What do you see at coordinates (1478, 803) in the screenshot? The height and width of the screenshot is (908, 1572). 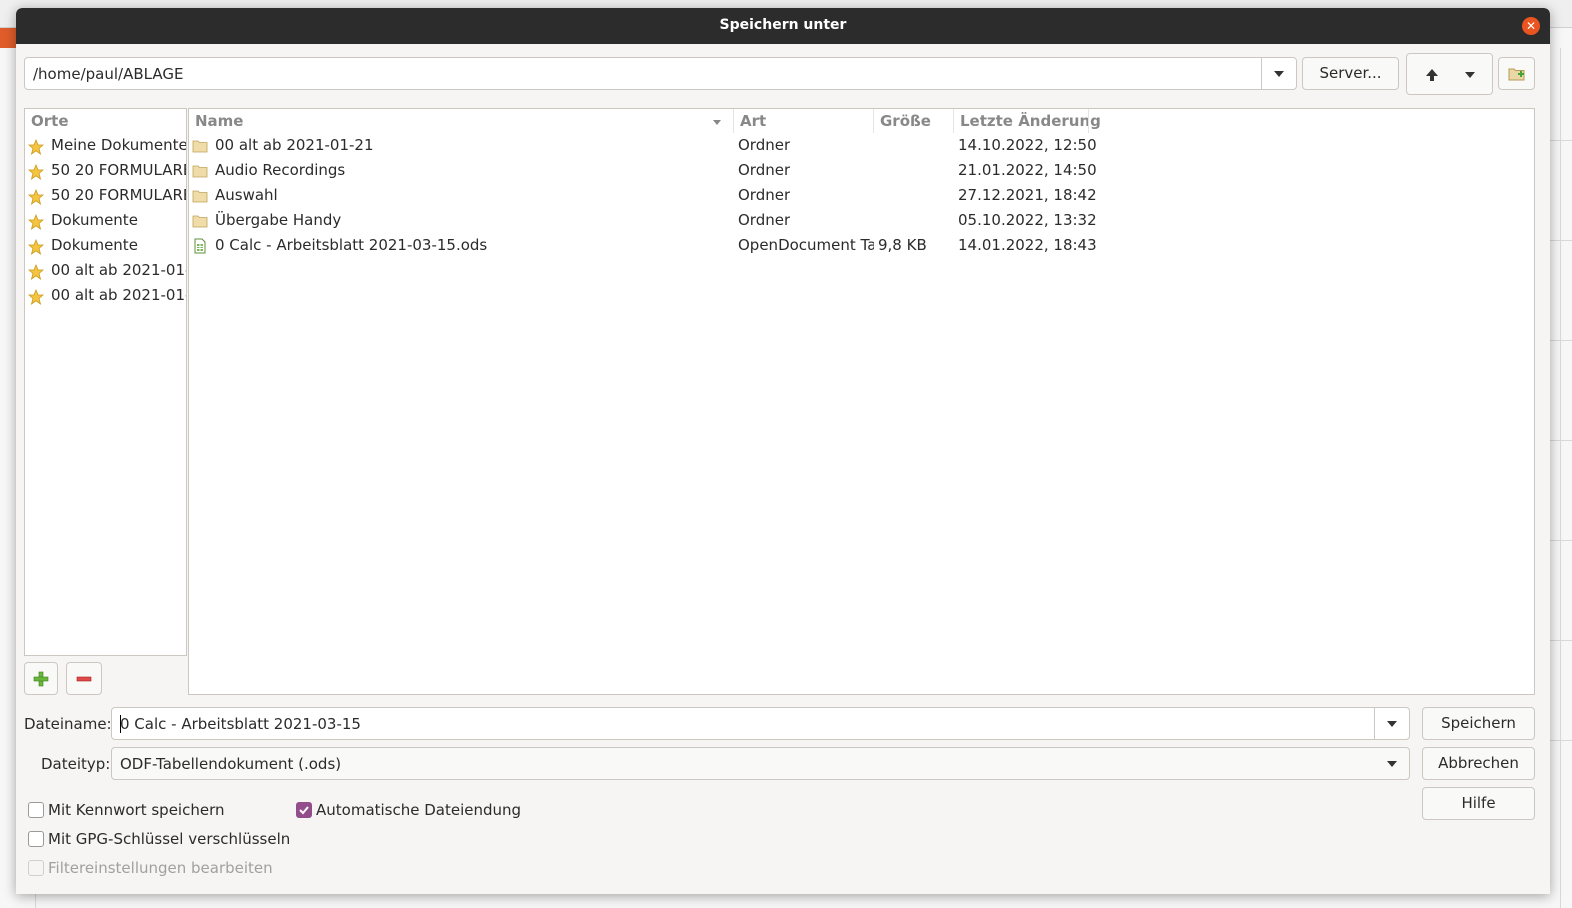 I see `help-button: Hilfe` at bounding box center [1478, 803].